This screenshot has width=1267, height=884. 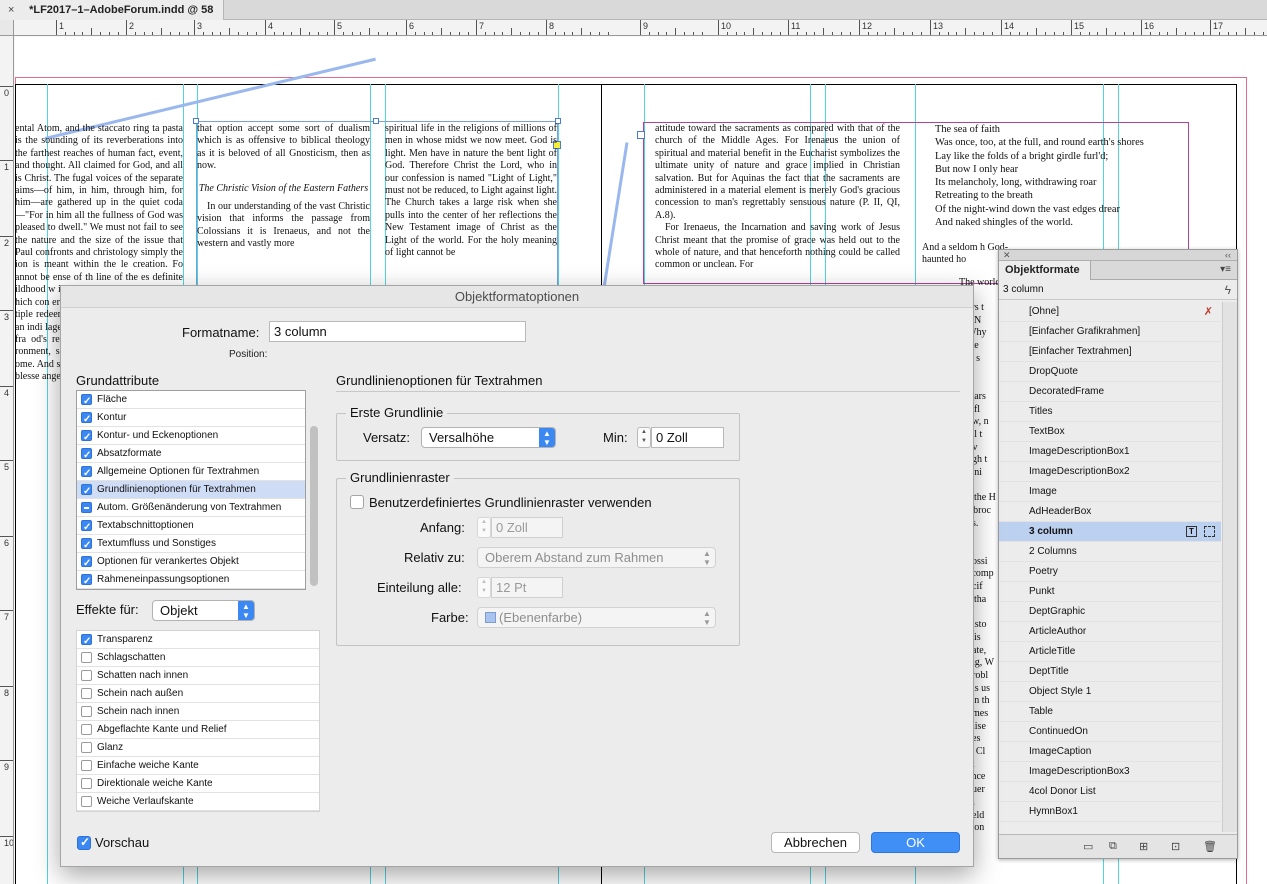 What do you see at coordinates (1110, 712) in the screenshot?
I see `object-style-item: Table` at bounding box center [1110, 712].